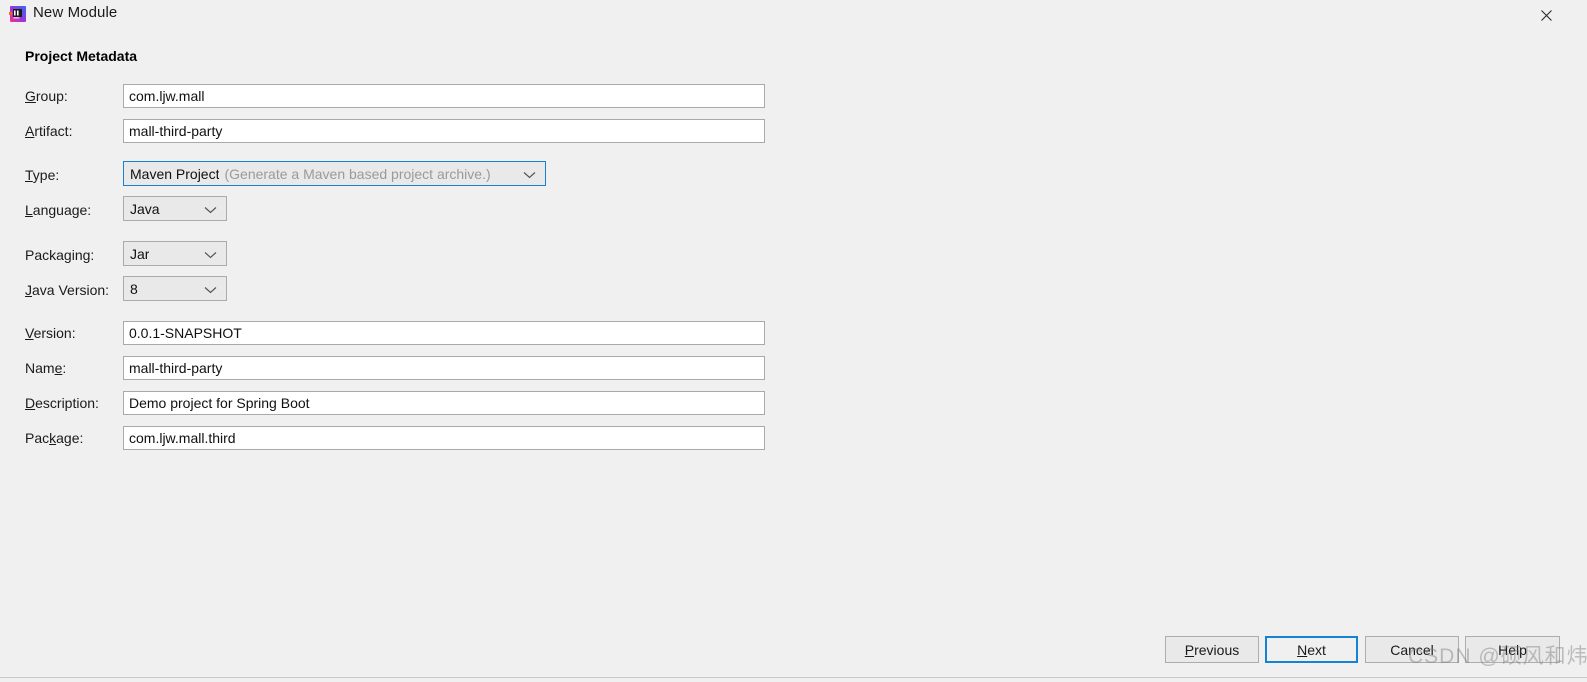  I want to click on label-description-text: escription:, so click(67, 403).